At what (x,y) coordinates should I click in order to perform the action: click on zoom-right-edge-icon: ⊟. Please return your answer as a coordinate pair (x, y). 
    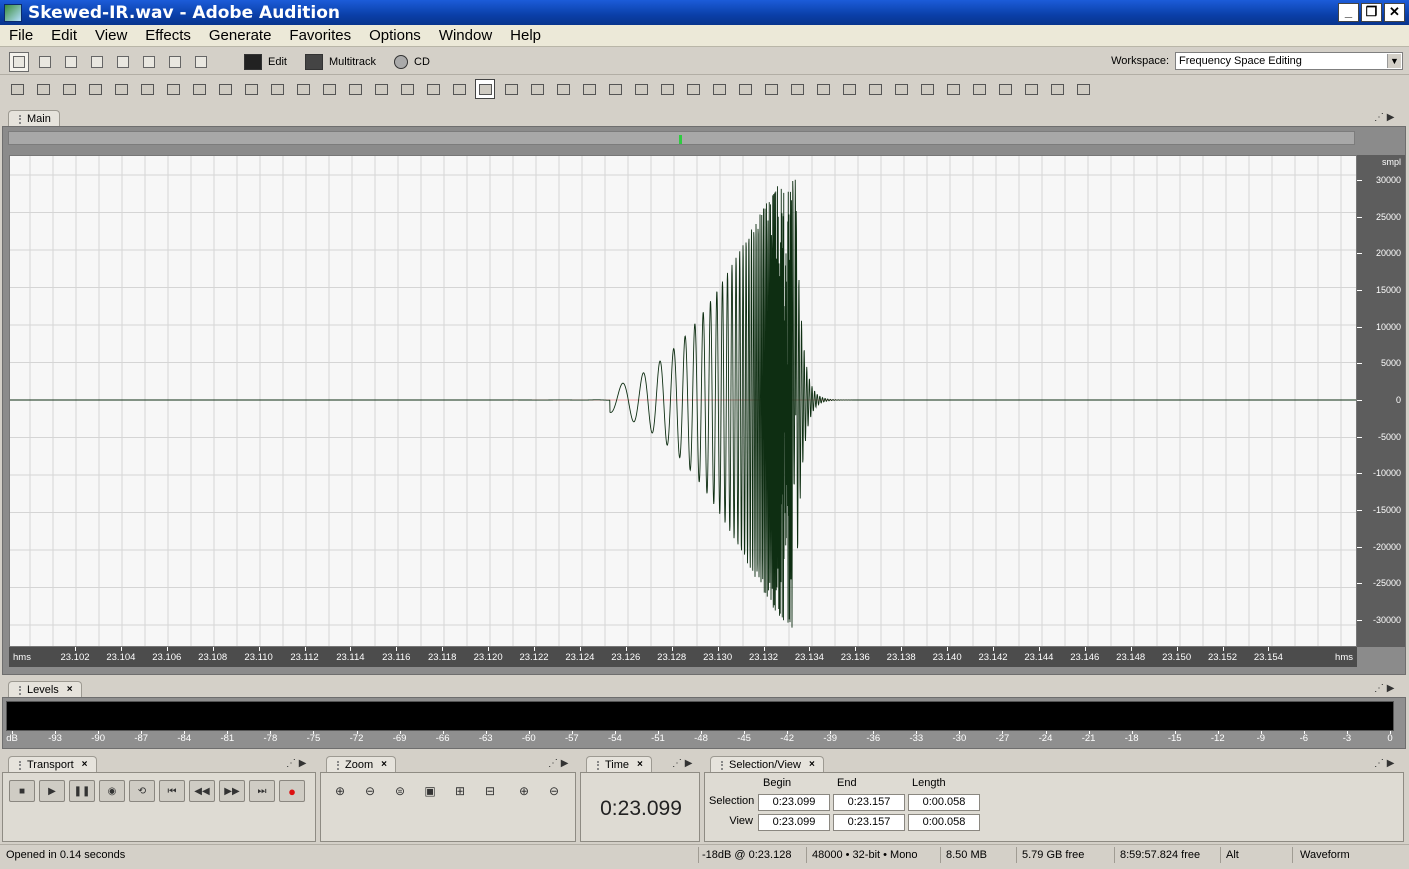
    Looking at the image, I should click on (490, 791).